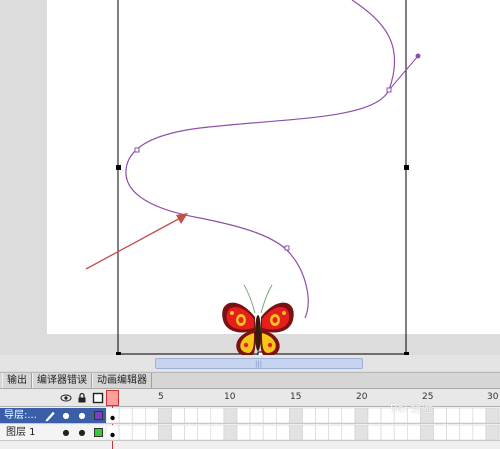 Image resolution: width=500 pixels, height=449 pixels. I want to click on scrollbar-thumb: |||, so click(259, 363).